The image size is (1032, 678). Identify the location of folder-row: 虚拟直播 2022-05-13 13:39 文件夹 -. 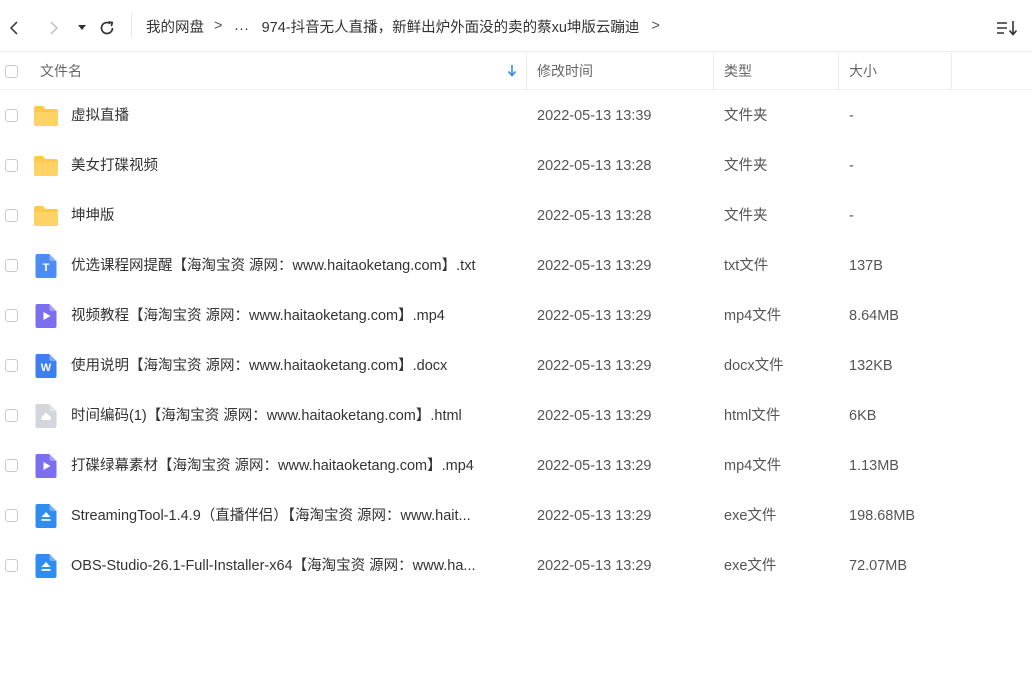
(516, 116).